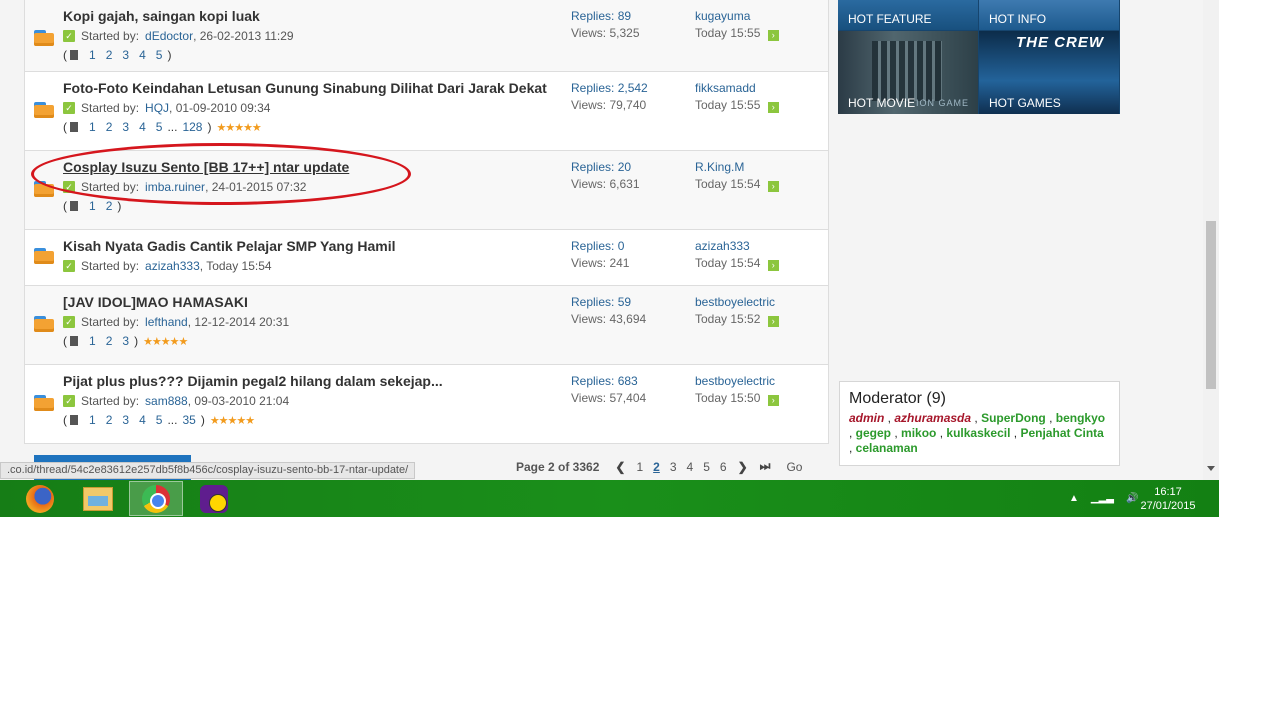  I want to click on last-post-user: R.King.M, so click(737, 167).